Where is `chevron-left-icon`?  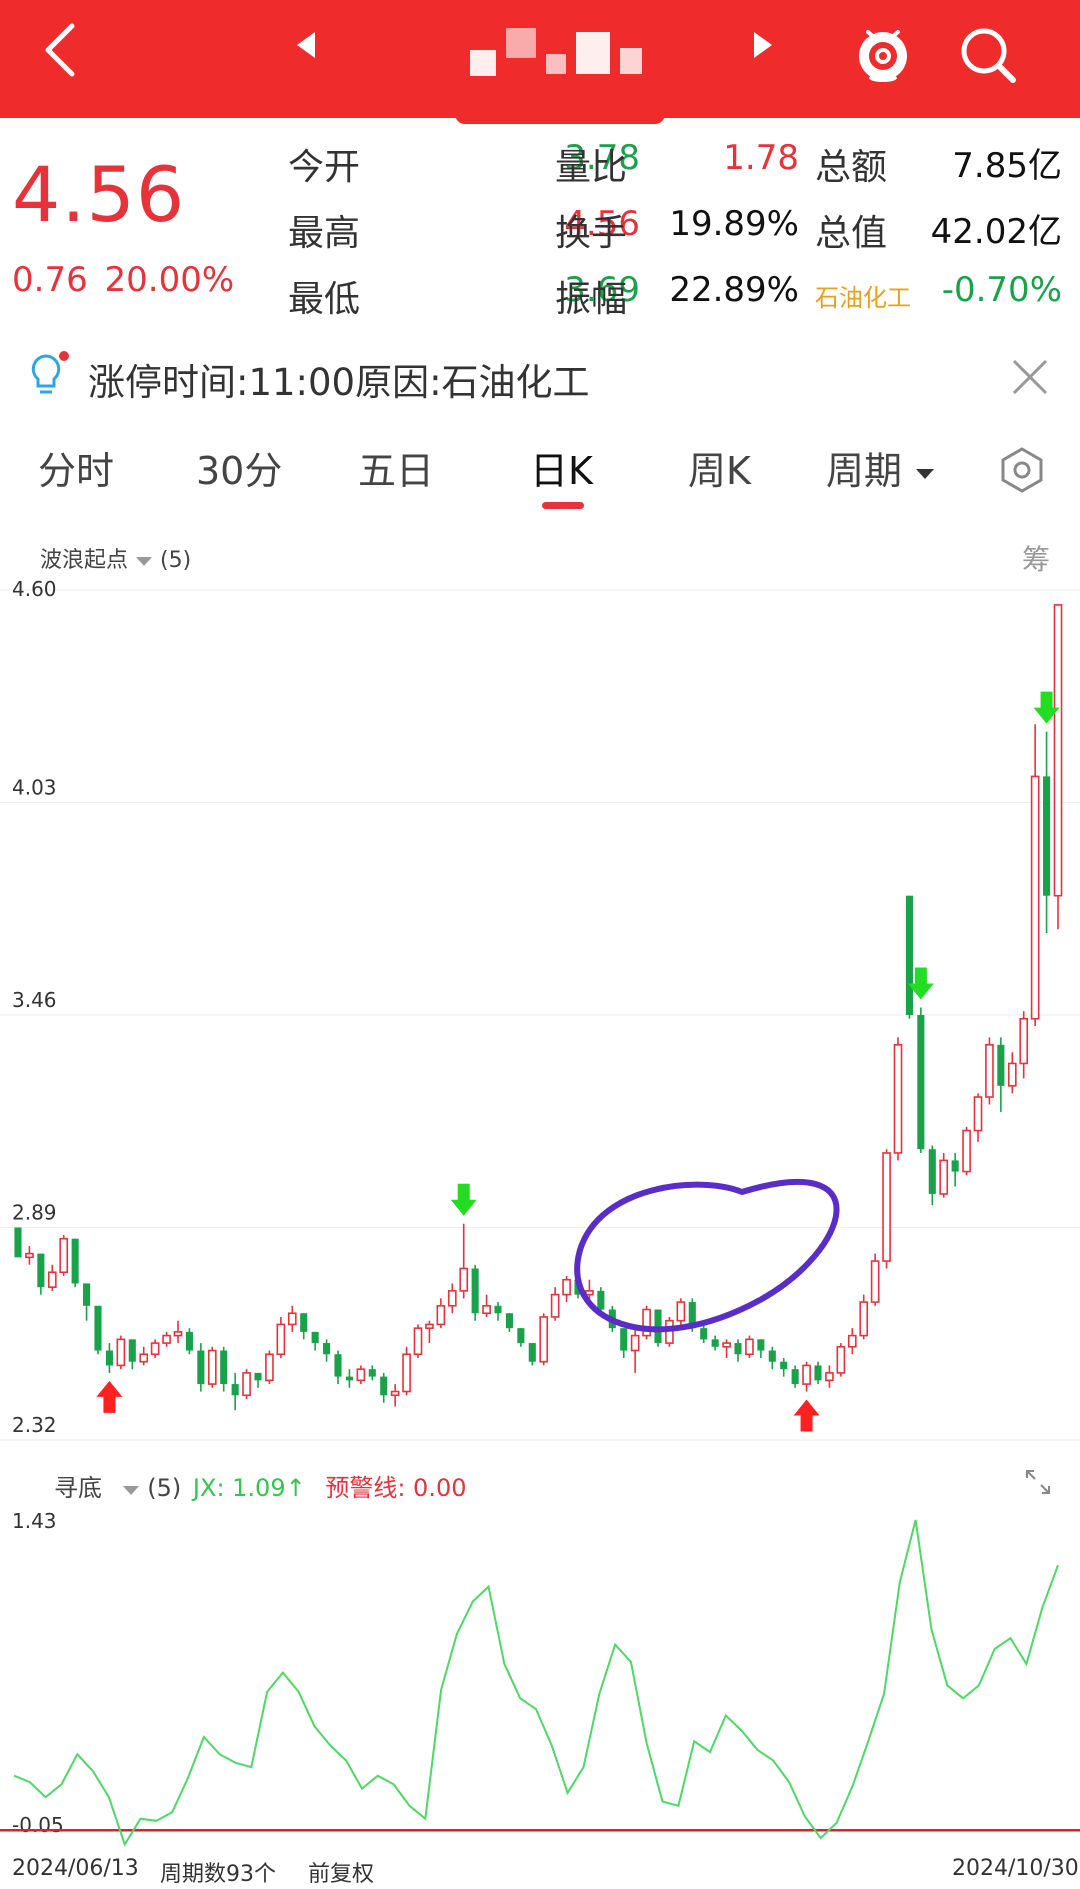 chevron-left-icon is located at coordinates (60, 50).